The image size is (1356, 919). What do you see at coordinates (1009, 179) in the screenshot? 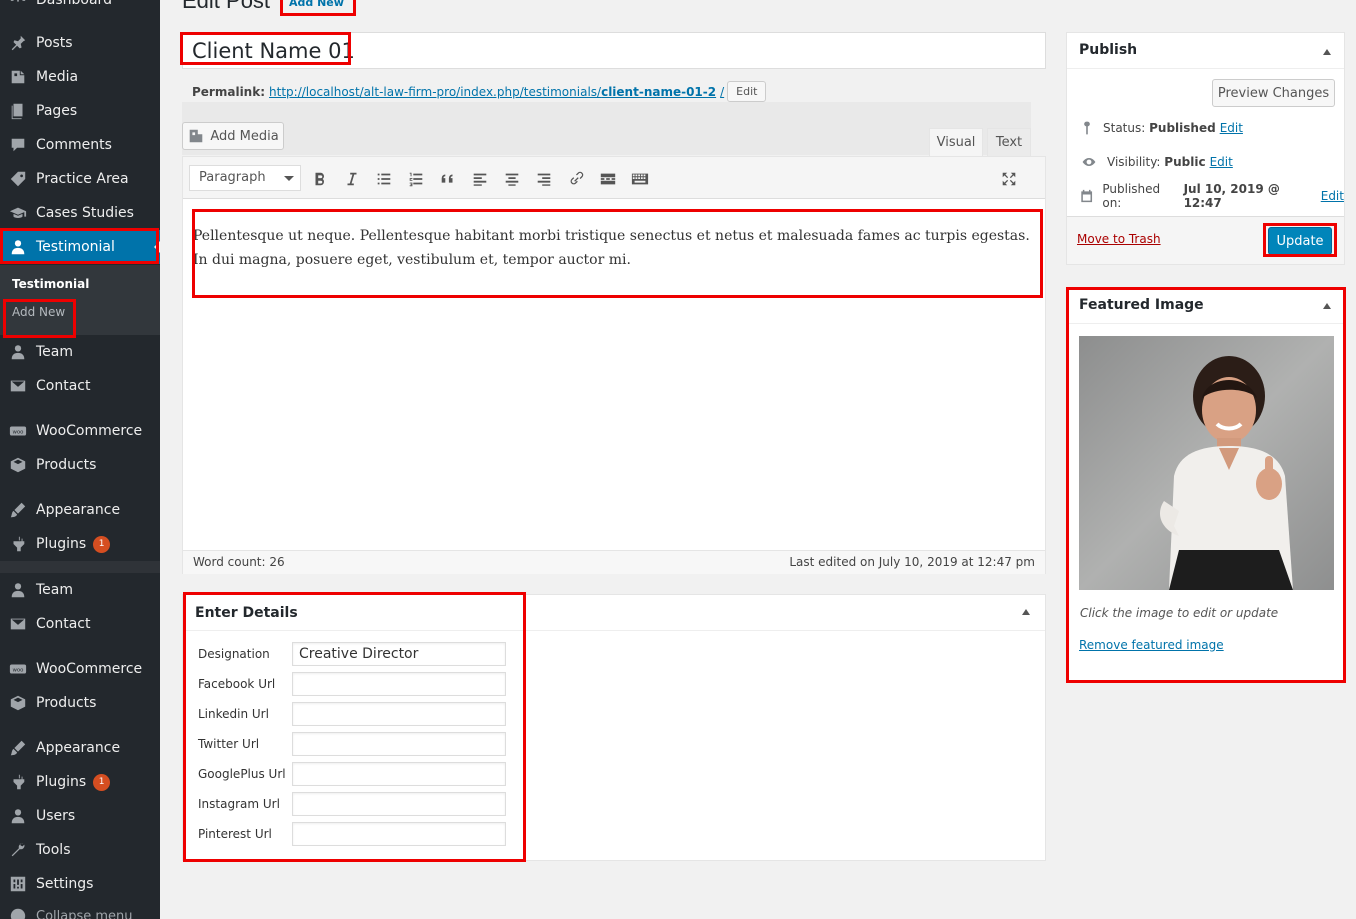
I see `fullscreen-icon` at bounding box center [1009, 179].